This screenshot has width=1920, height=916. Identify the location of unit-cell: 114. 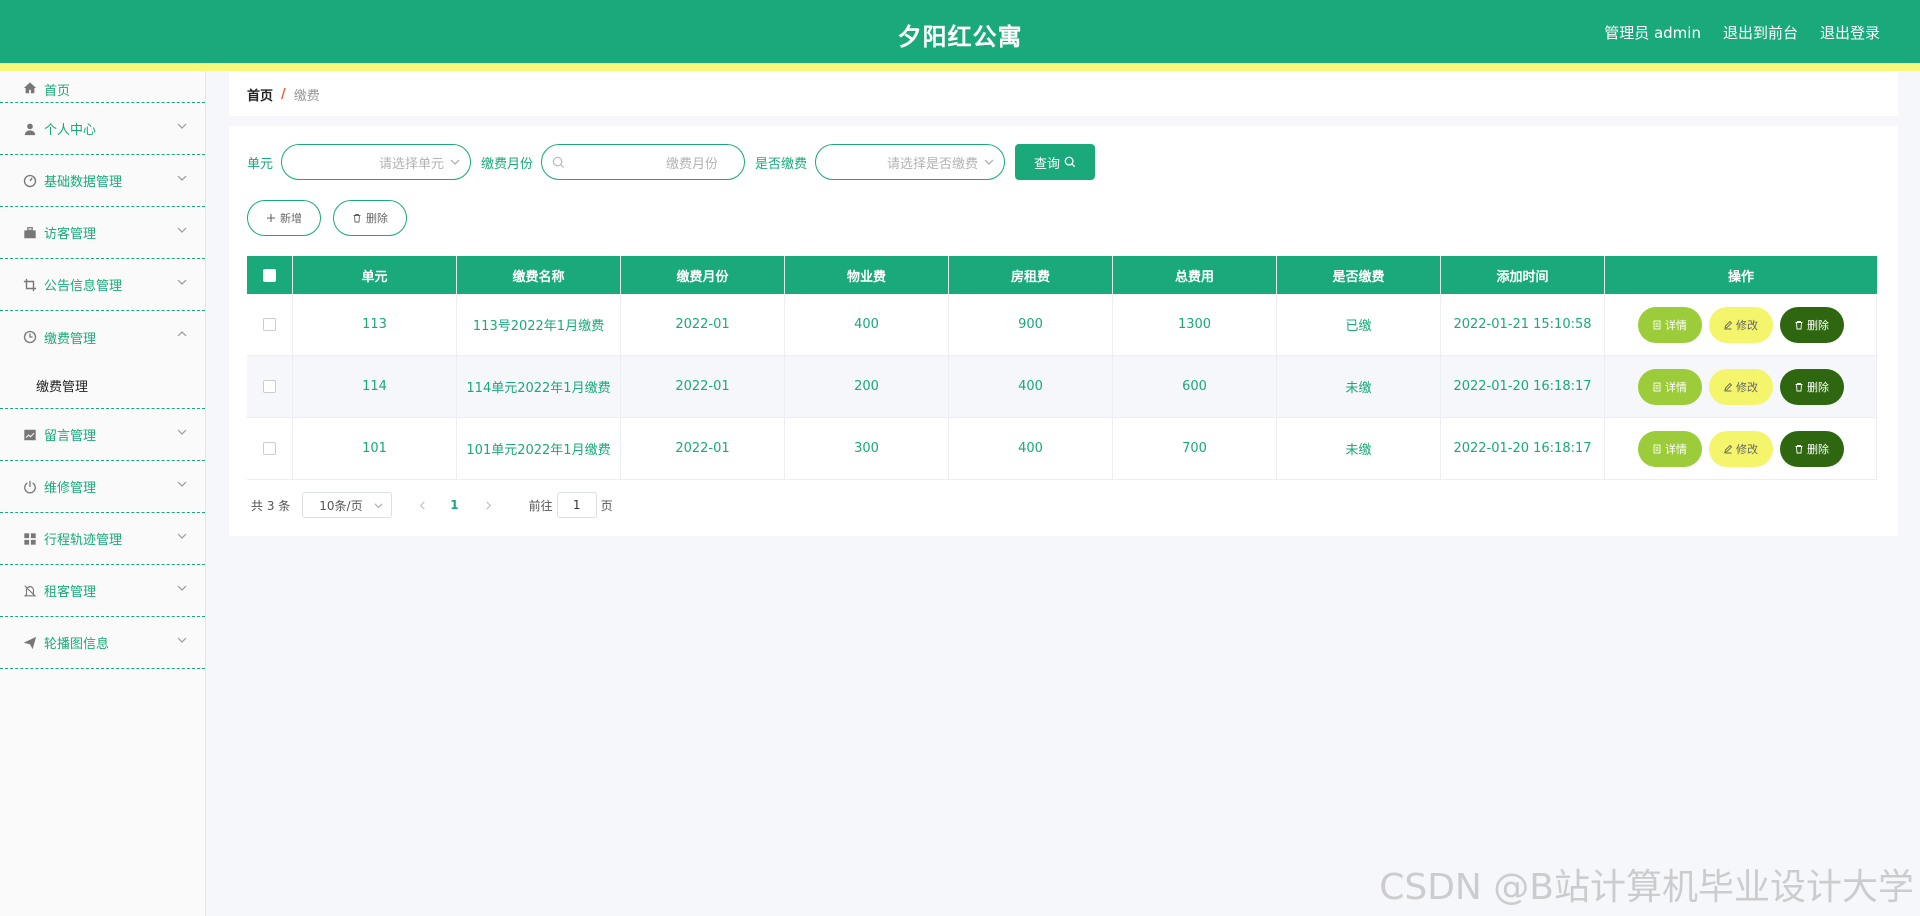
(375, 386).